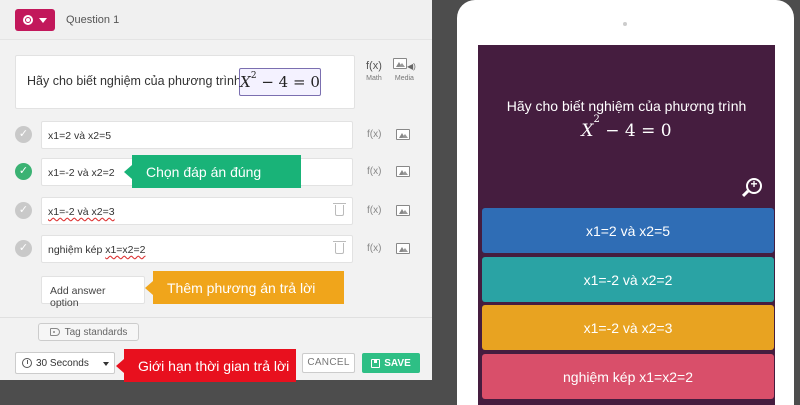 This screenshot has height=405, width=800. I want to click on radio-icon, so click(28, 20).